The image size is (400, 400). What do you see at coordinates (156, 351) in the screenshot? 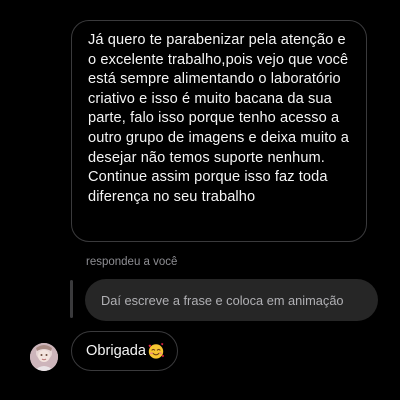
I see `smiling-face-with-hearts-icon` at bounding box center [156, 351].